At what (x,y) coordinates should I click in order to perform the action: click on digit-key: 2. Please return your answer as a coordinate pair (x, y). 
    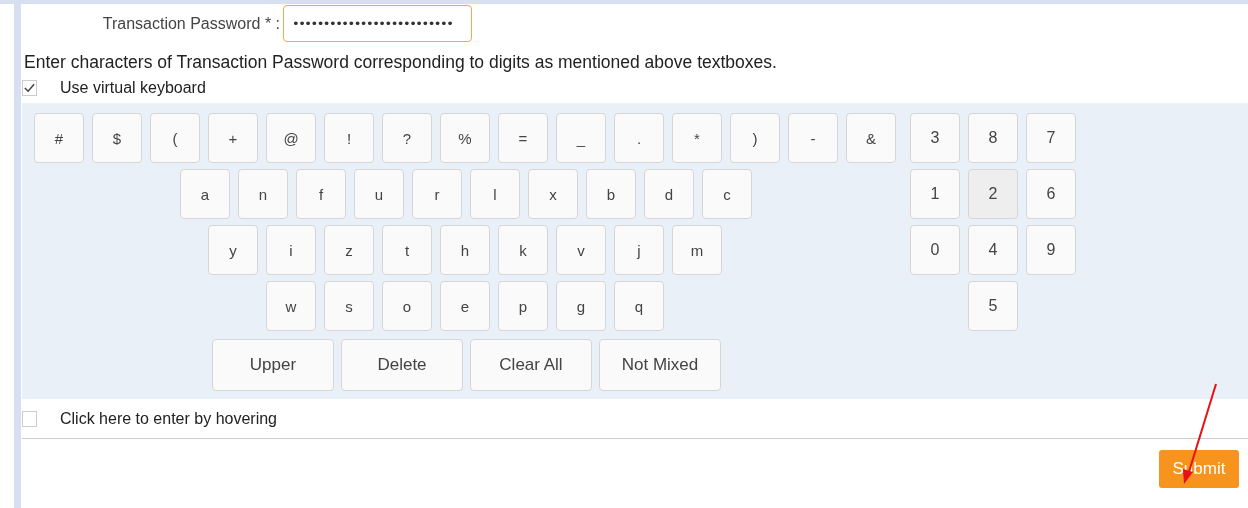
    Looking at the image, I should click on (993, 194).